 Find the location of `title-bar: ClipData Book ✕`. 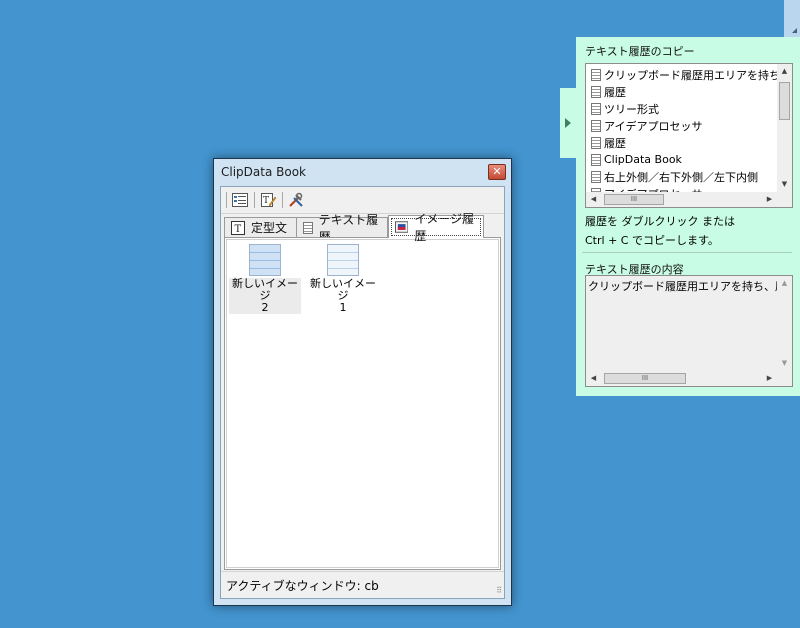

title-bar: ClipData Book ✕ is located at coordinates (362, 172).